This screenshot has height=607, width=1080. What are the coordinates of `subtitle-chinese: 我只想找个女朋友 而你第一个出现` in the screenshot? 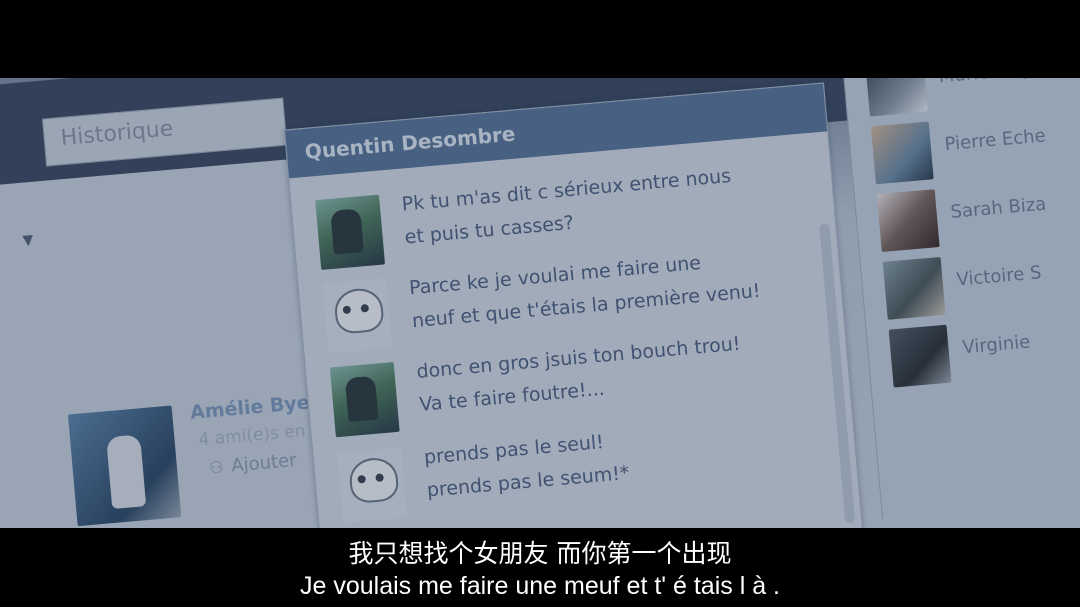 It's located at (540, 553).